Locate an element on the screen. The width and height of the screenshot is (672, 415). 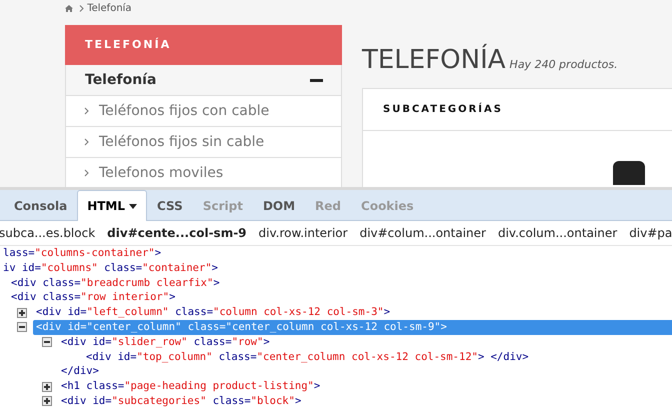
code-line: <div class="breadcrumb clearfix"> is located at coordinates (115, 283).